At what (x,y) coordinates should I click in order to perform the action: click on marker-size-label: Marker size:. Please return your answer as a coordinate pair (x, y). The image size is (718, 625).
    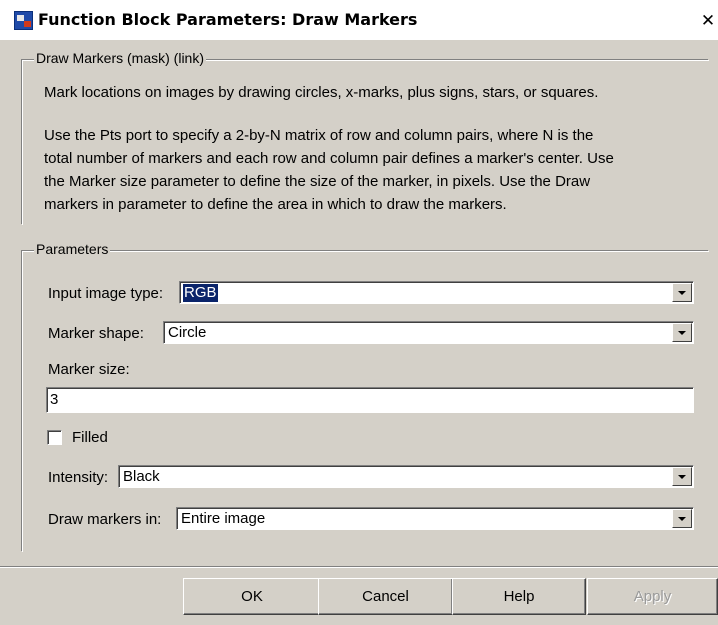
    Looking at the image, I should click on (89, 369).